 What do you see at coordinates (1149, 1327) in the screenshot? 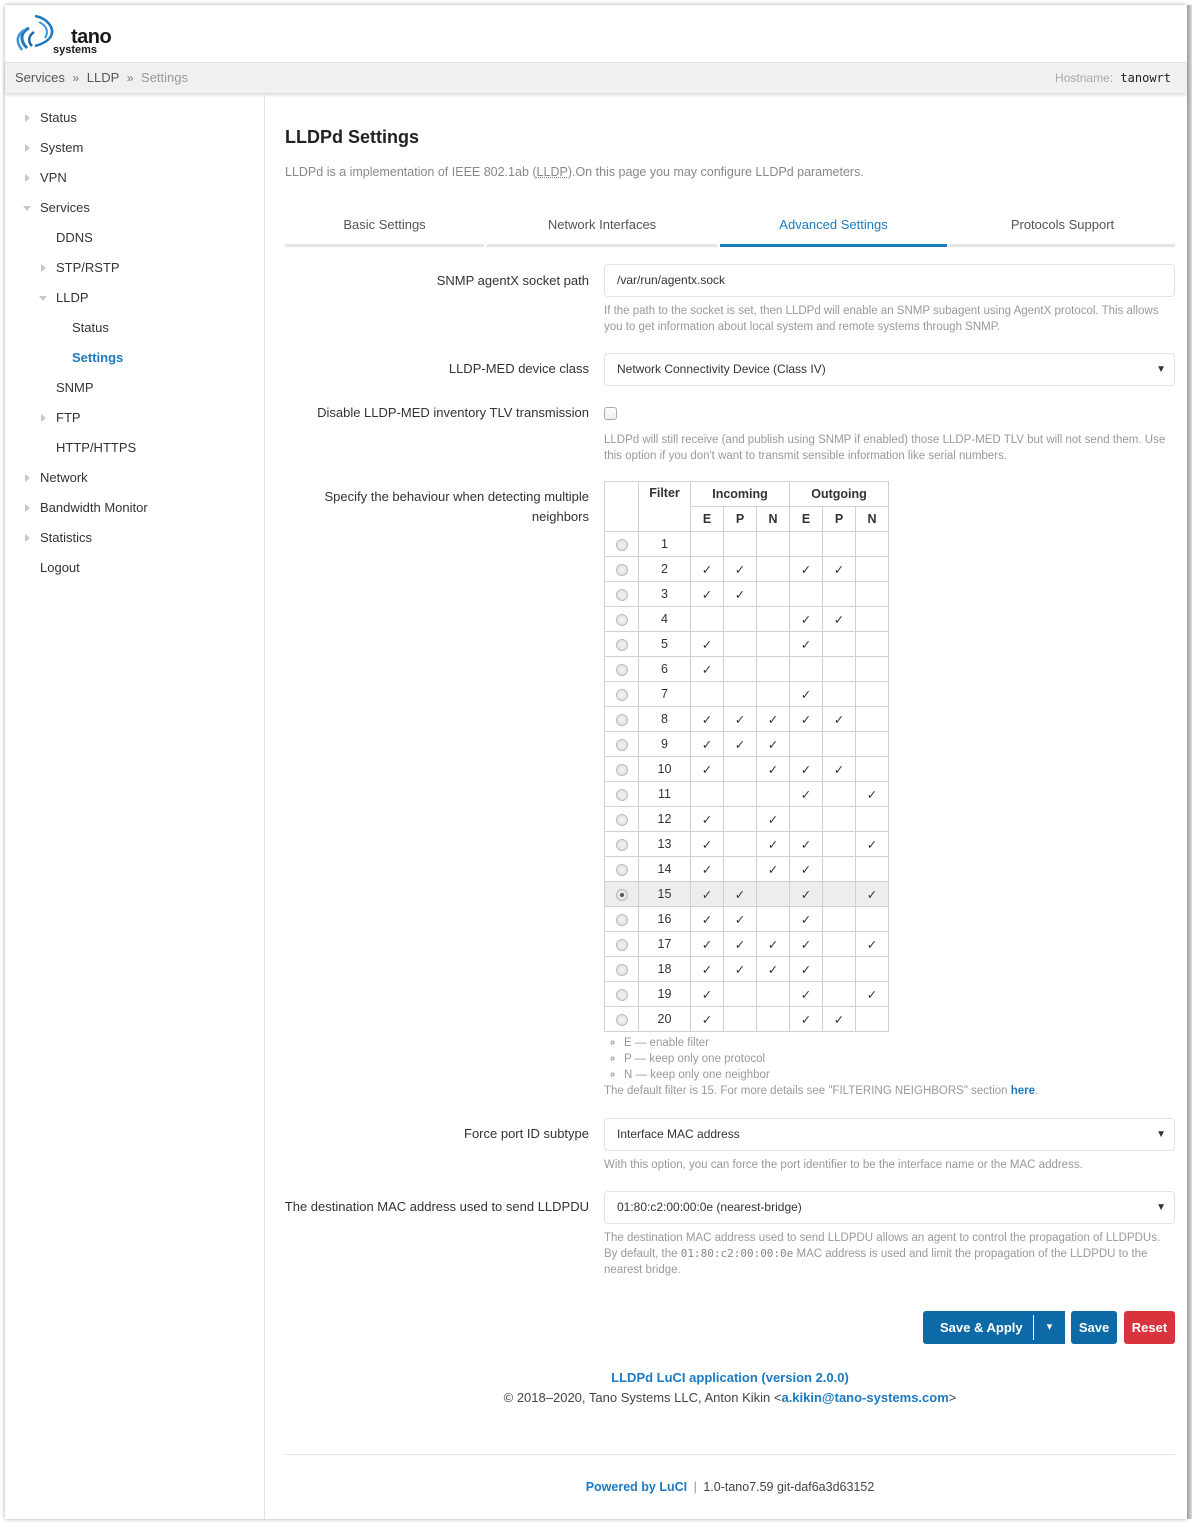
I see `reset-button: Reset` at bounding box center [1149, 1327].